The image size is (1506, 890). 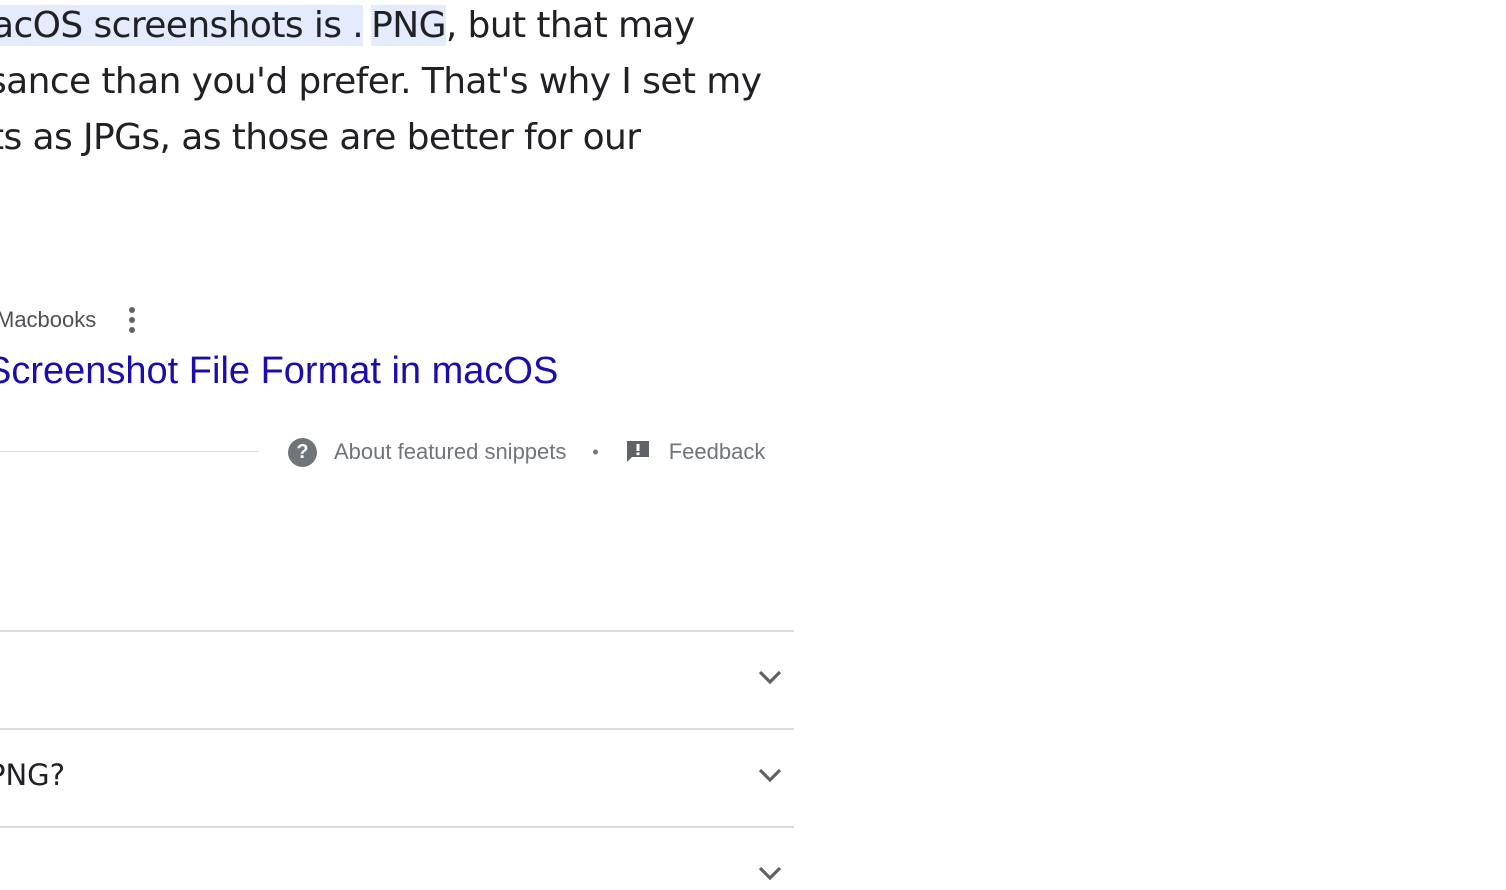 What do you see at coordinates (320, 137) in the screenshot?
I see `snippet-line-3: ts as JPGs, as those are better for our` at bounding box center [320, 137].